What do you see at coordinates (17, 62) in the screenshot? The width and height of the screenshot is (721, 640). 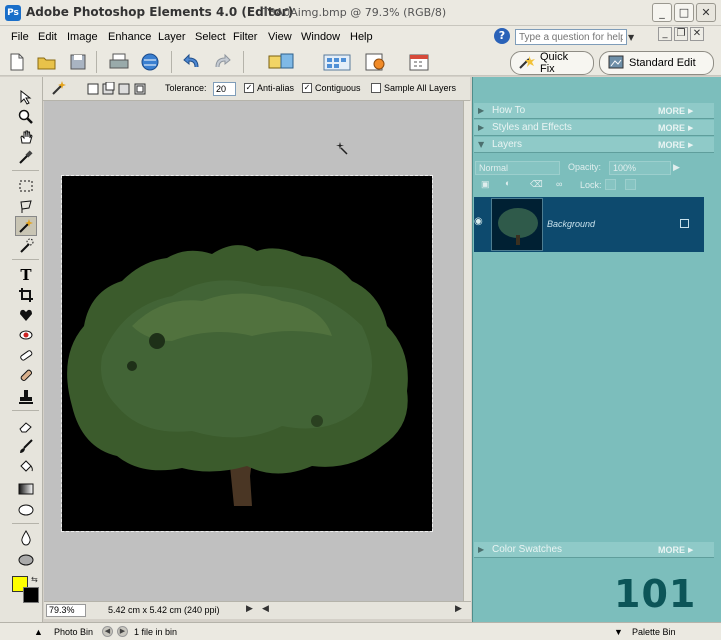 I see `new-icon` at bounding box center [17, 62].